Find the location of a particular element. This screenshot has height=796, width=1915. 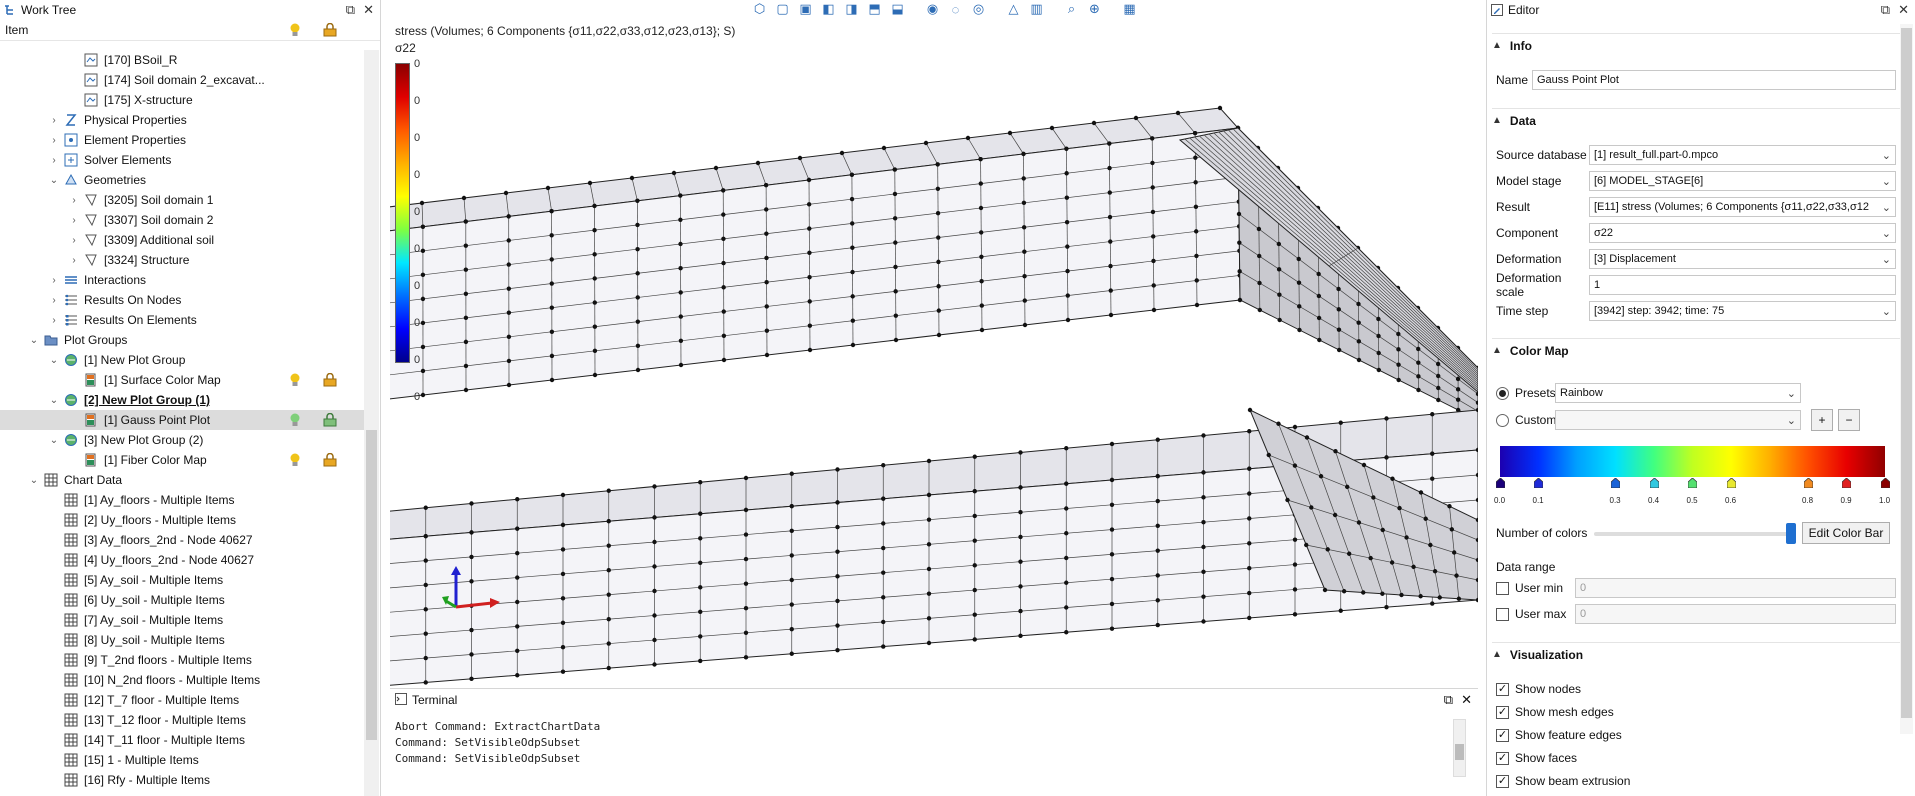

tree-item: ›[10] N_2nd floors - Multiple Items is located at coordinates (182, 680).